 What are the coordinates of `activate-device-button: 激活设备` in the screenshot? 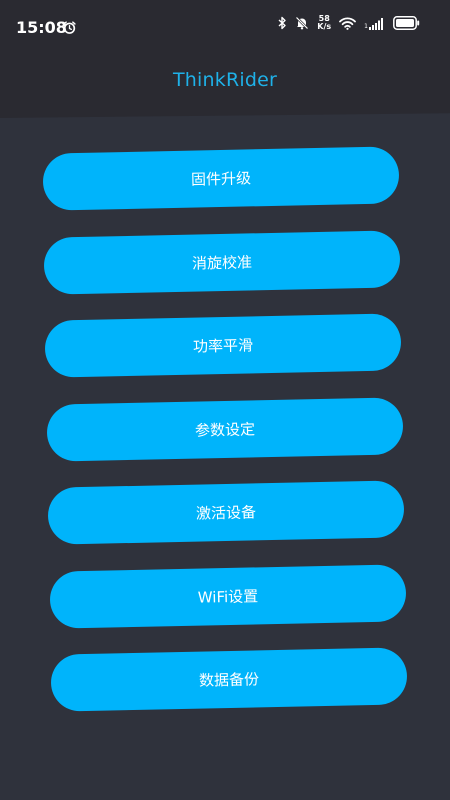 It's located at (226, 512).